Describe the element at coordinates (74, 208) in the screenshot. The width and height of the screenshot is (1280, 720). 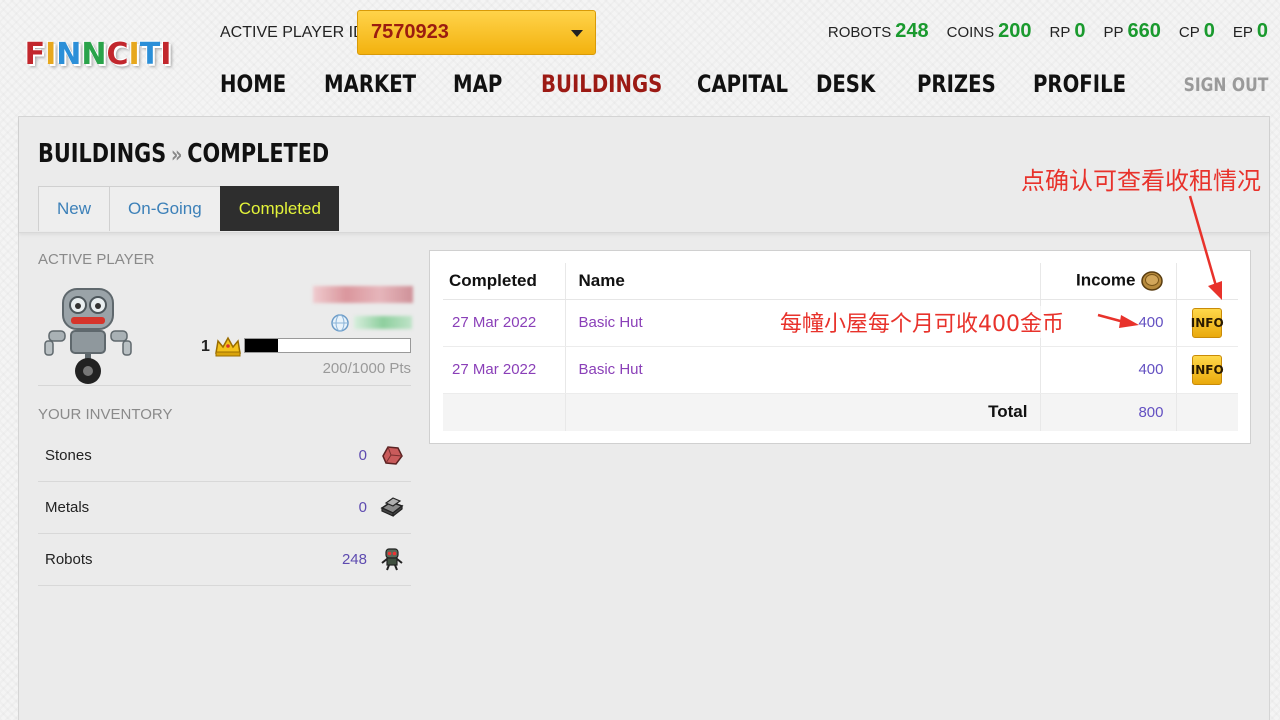
I see `tab-new: New` at that location.